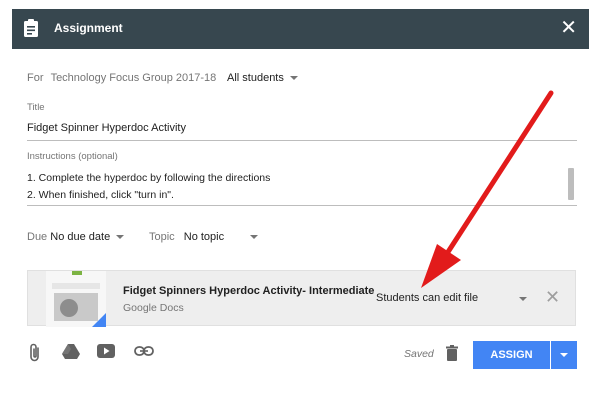 The height and width of the screenshot is (393, 601). I want to click on saved-status: Saved, so click(419, 354).